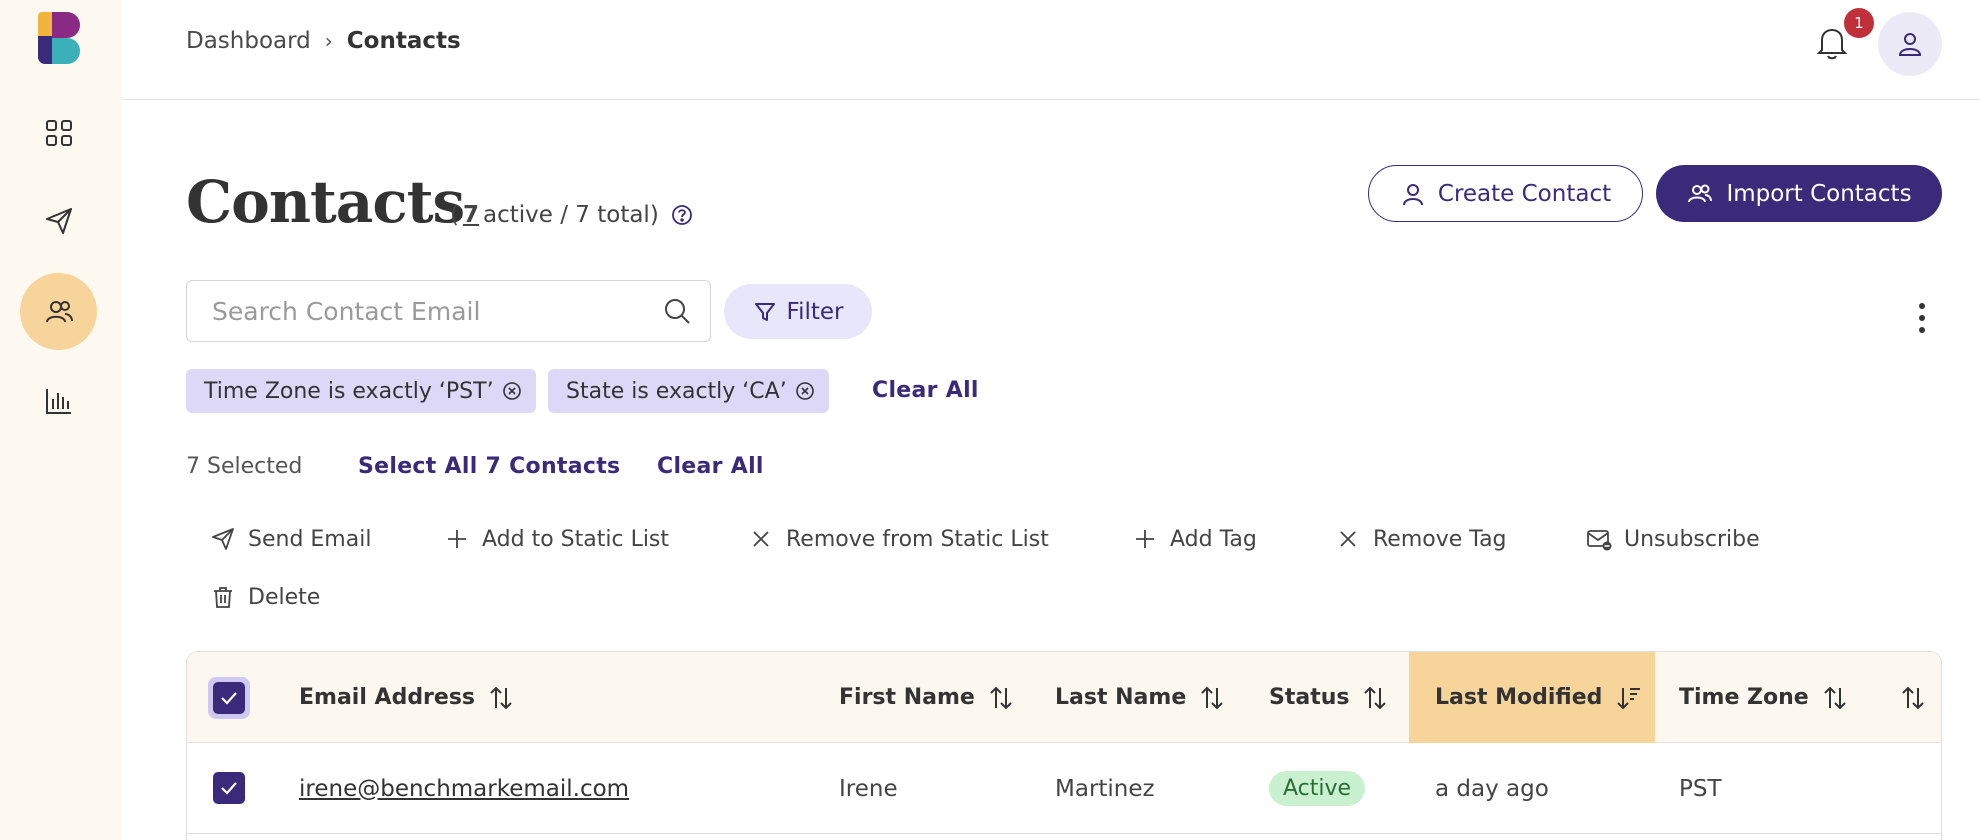  I want to click on contact-count: (7 active / 7 total), so click(571, 215).